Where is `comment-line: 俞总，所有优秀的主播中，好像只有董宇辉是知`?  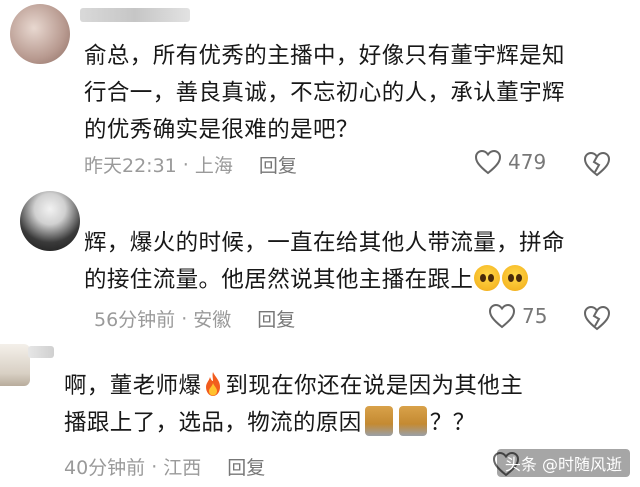 comment-line: 俞总，所有优秀的主播中，好像只有董宇辉是知 is located at coordinates (324, 56).